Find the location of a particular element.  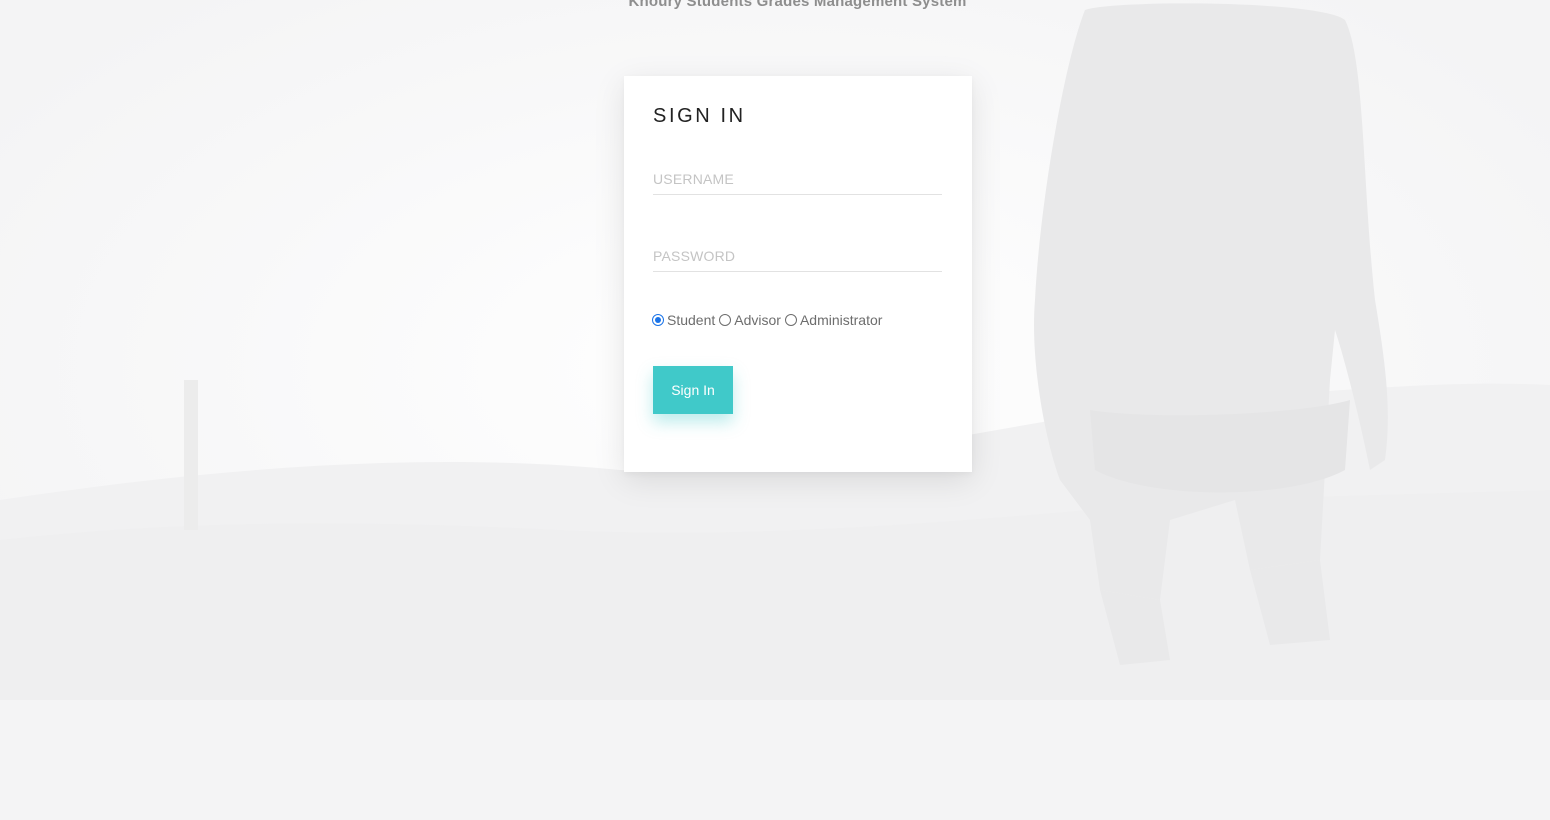

role-option-administrator: Administrator is located at coordinates (833, 320).